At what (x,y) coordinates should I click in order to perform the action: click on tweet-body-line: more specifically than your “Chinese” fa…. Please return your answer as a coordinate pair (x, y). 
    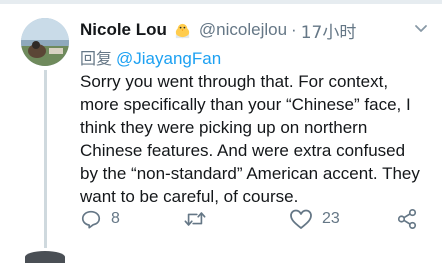
    Looking at the image, I should click on (245, 104).